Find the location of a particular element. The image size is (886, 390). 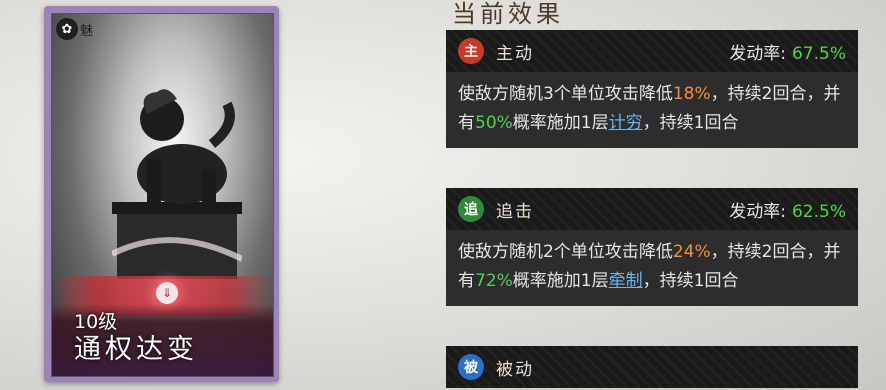

card-name: 通权达变 is located at coordinates (136, 349).